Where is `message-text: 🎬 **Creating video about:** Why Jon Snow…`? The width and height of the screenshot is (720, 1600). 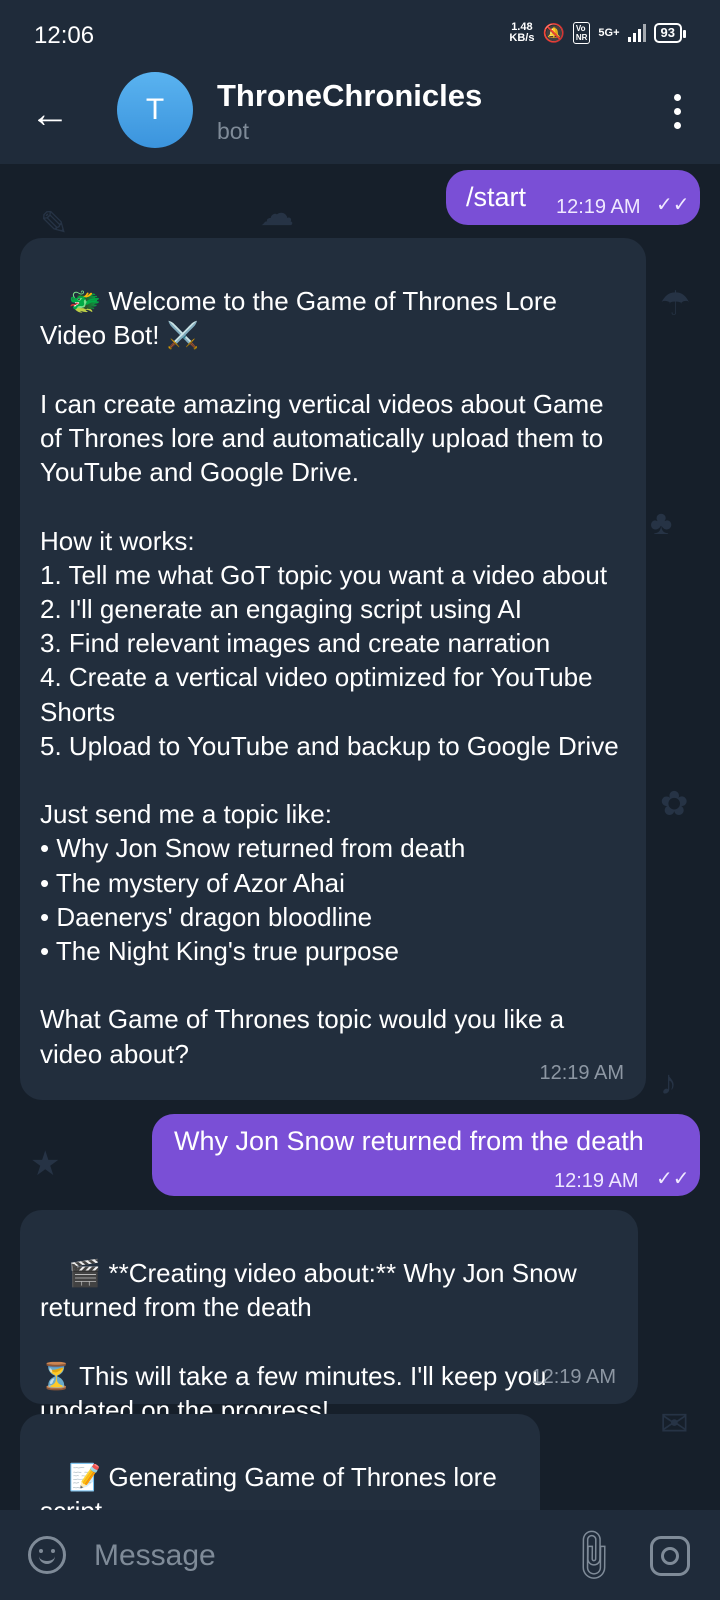 message-text: 🎬 **Creating video about:** Why Jon Snow… is located at coordinates (308, 1342).